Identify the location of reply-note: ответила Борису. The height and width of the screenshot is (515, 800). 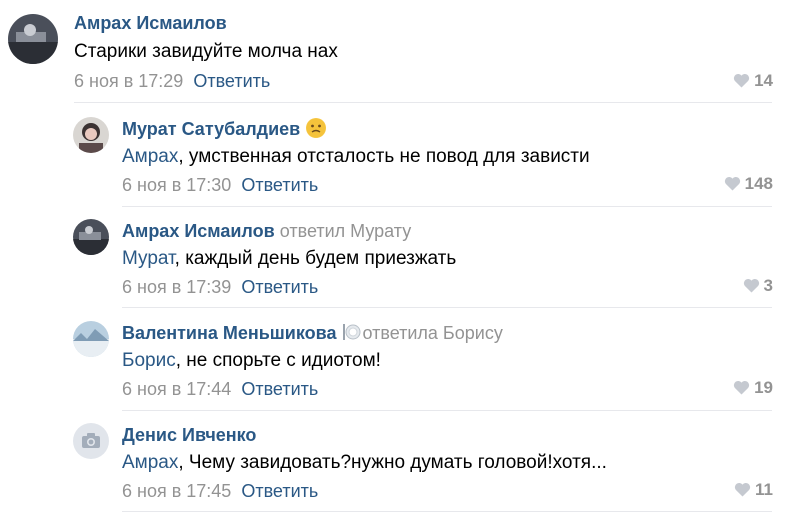
(432, 333).